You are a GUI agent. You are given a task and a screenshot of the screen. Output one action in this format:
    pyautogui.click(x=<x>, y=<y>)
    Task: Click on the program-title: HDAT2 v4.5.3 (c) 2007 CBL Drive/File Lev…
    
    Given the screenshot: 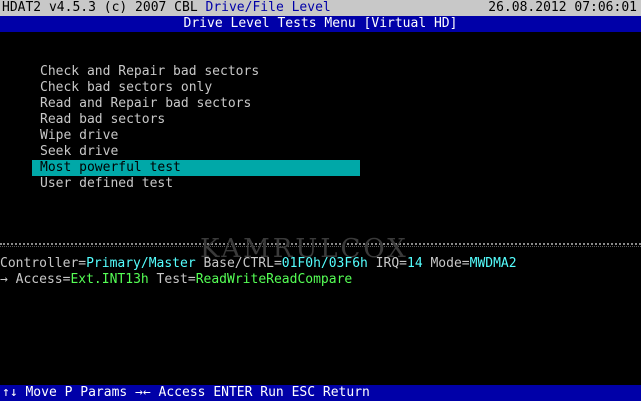 What is the action you would take?
    pyautogui.click(x=166, y=7)
    